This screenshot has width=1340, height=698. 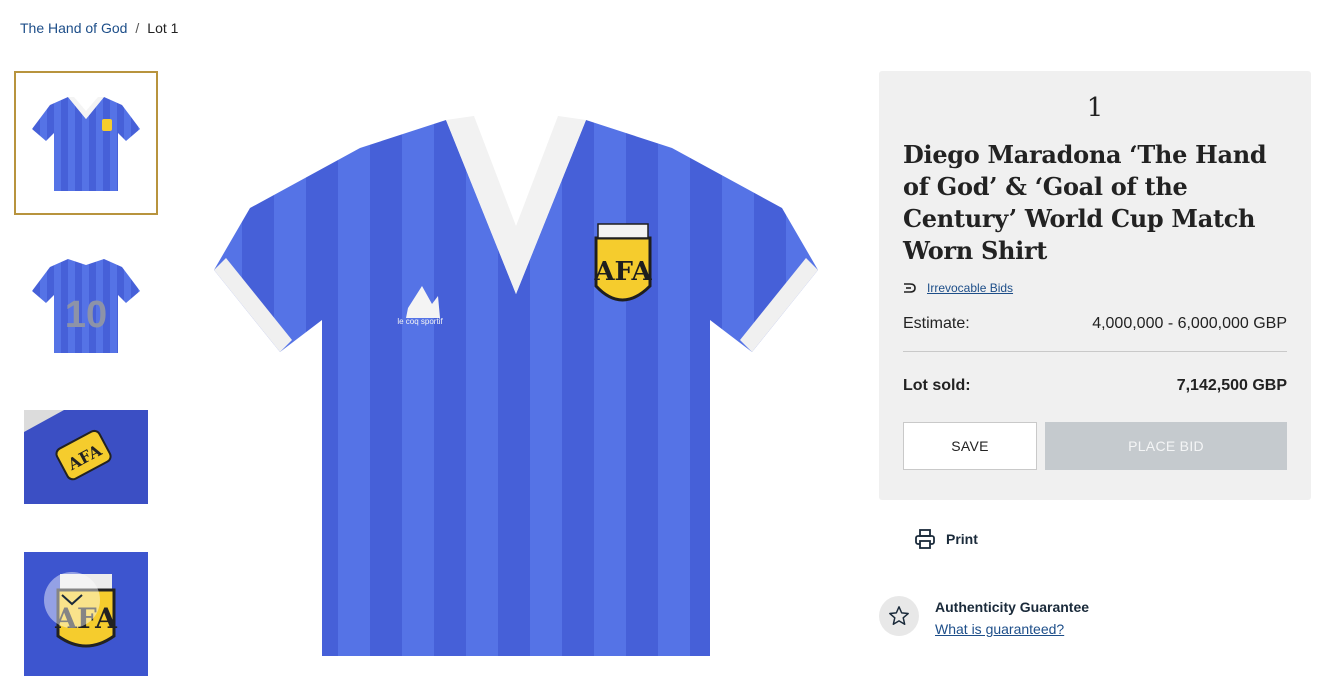 I want to click on irrevocable-bids-icon, so click(x=910, y=288).